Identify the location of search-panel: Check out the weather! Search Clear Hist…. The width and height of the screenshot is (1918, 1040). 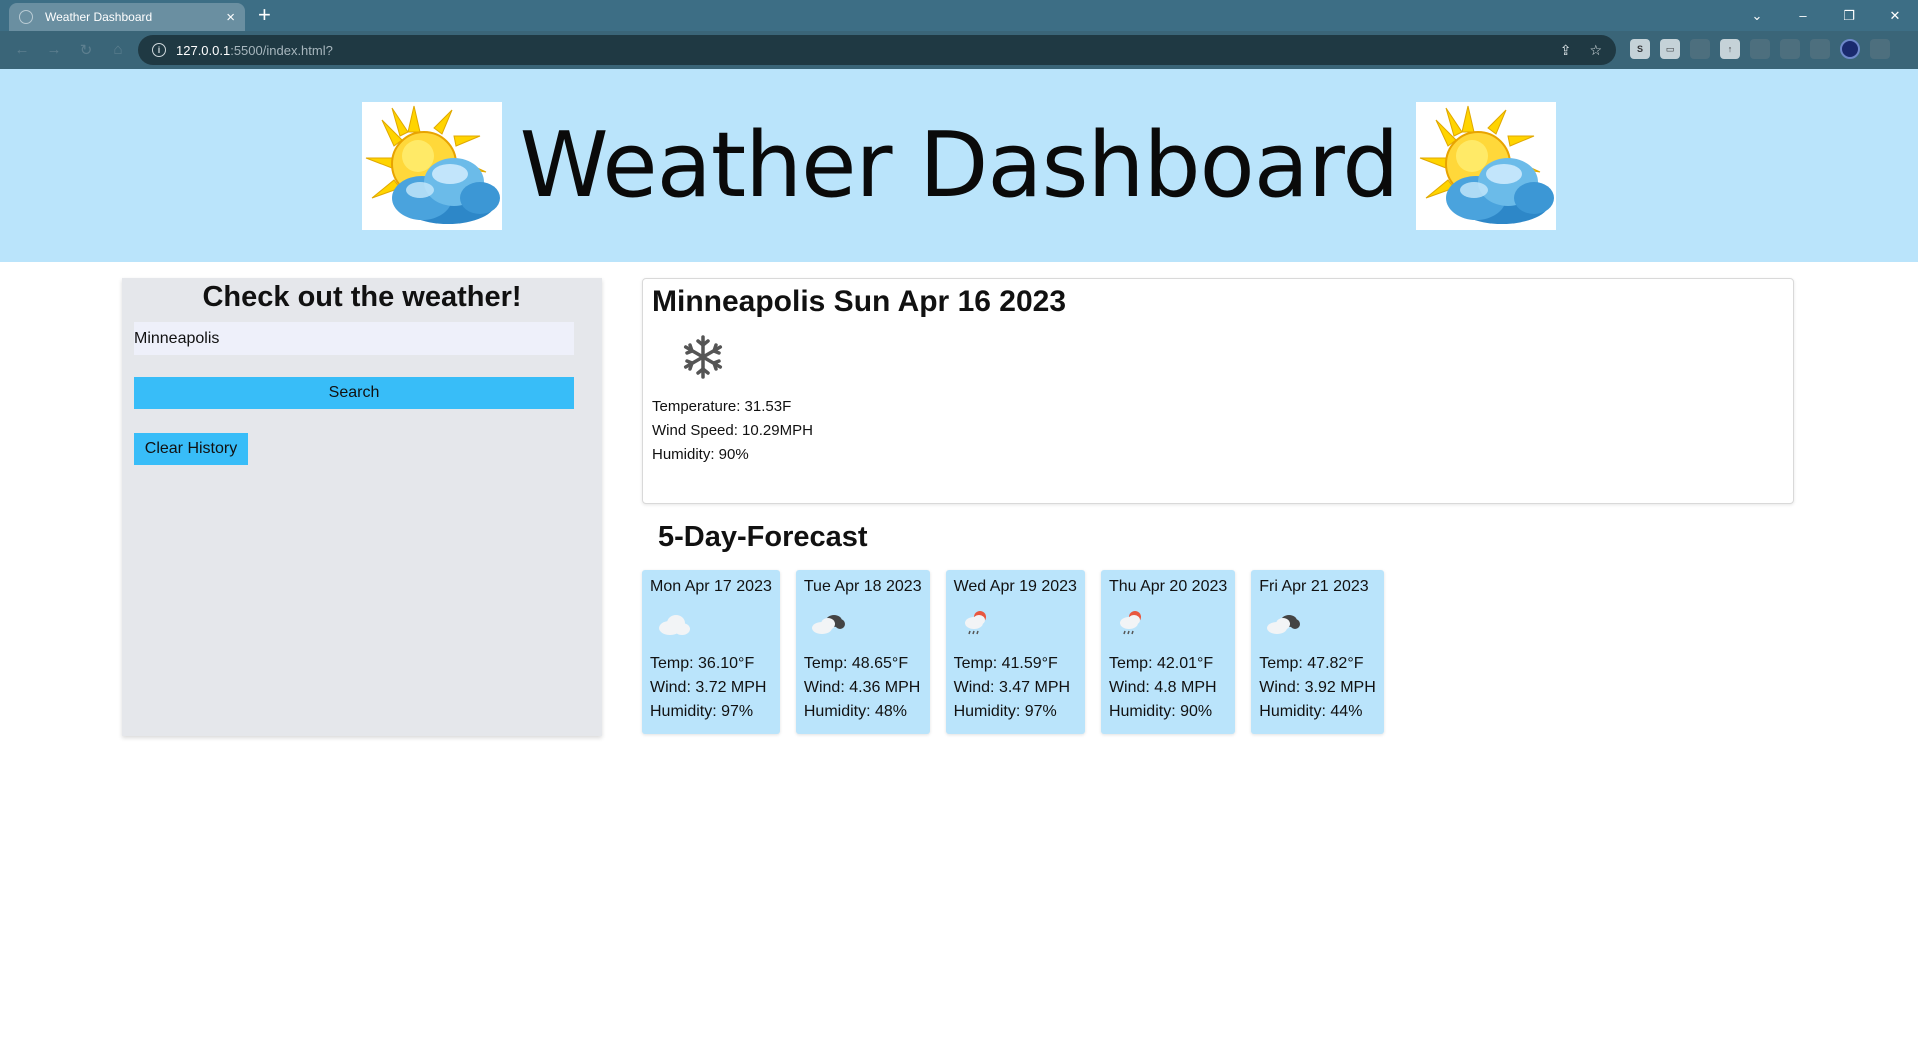
(362, 507).